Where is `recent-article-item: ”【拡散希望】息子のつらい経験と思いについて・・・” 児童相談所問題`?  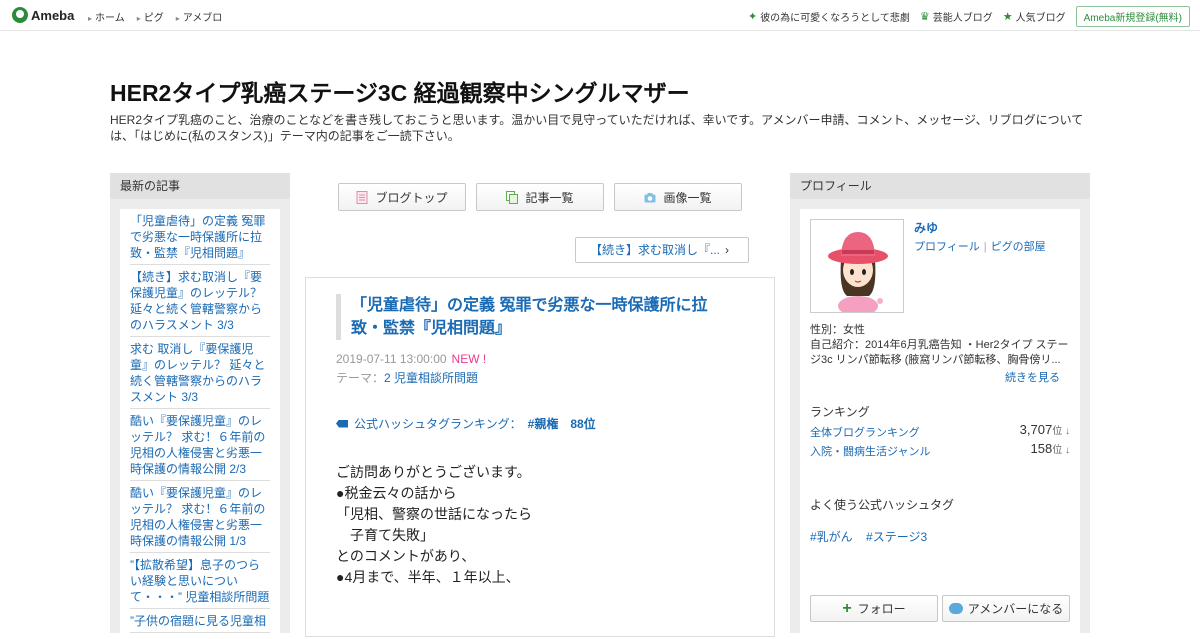
recent-article-item: ”【拡散希望】息子のつらい経験と思いについて・・・” 児童相談所問題 is located at coordinates (200, 581).